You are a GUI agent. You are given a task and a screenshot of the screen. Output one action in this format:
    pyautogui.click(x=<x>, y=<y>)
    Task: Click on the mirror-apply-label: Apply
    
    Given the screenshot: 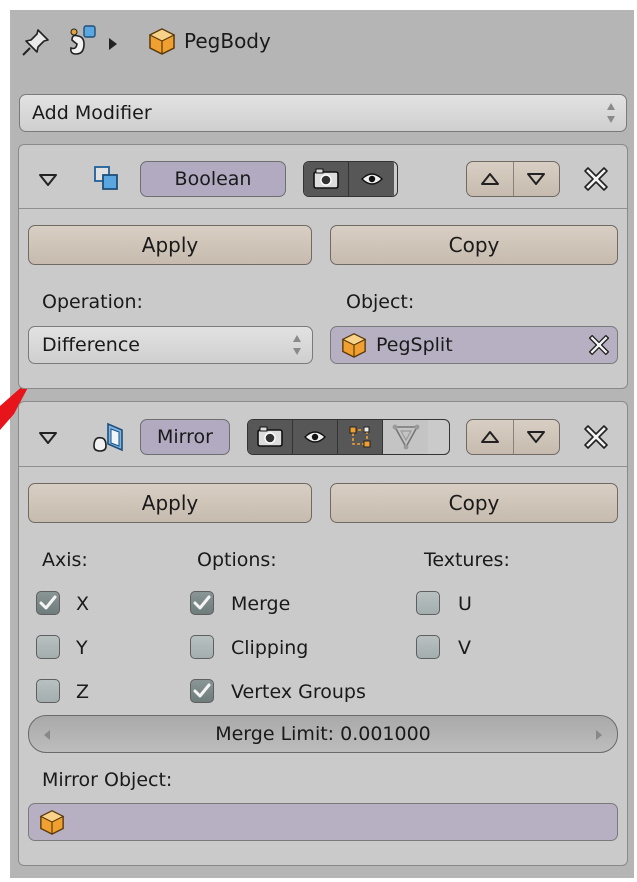 What is the action you would take?
    pyautogui.click(x=170, y=503)
    